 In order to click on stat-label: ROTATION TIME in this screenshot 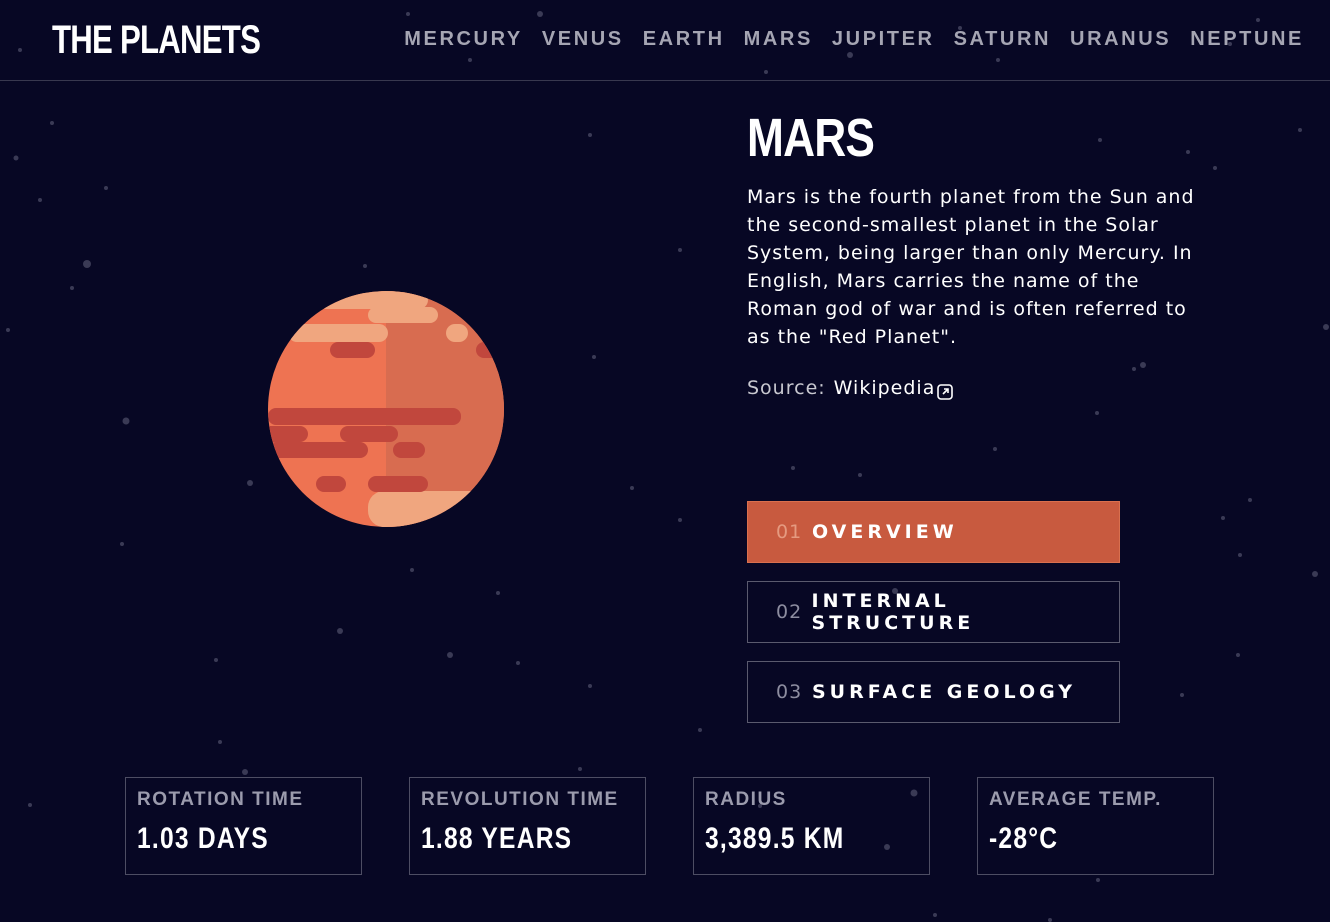, I will do `click(220, 799)`.